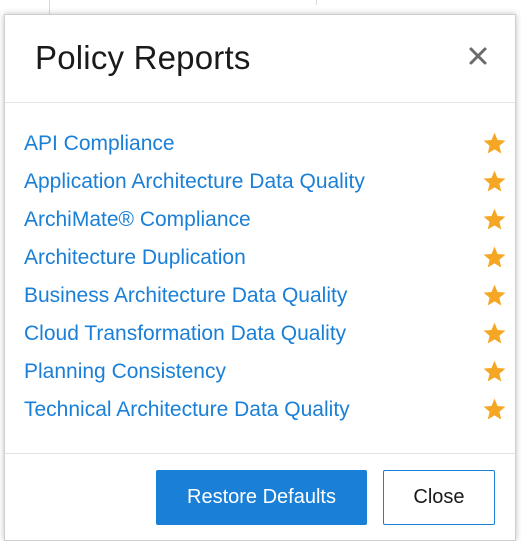  I want to click on report-list-item: Technical Architecture Data Quality, so click(260, 411).